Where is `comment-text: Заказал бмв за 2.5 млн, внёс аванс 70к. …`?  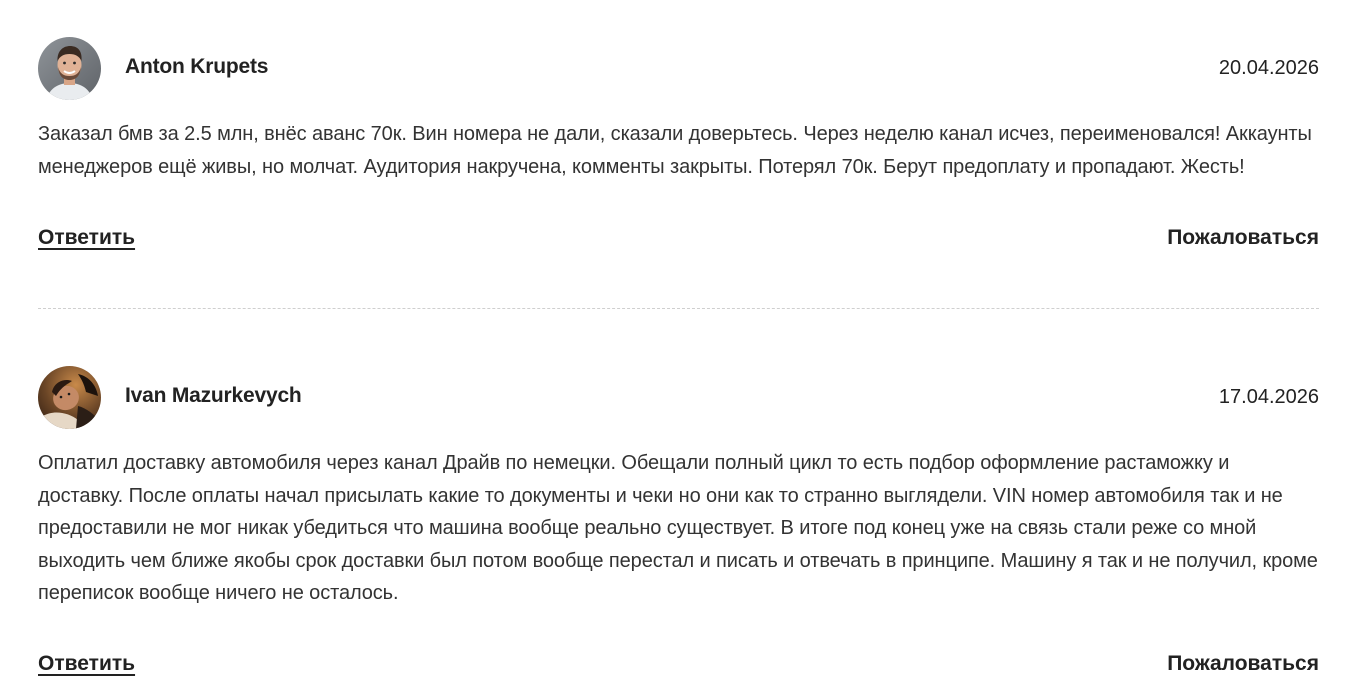 comment-text: Заказал бмв за 2.5 млн, внёс аванс 70к. … is located at coordinates (675, 150).